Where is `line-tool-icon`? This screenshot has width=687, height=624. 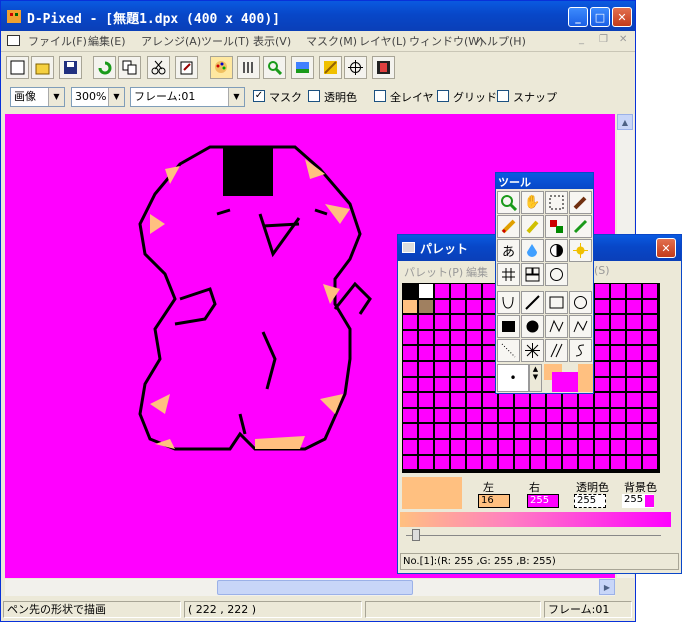 line-tool-icon is located at coordinates (532, 302).